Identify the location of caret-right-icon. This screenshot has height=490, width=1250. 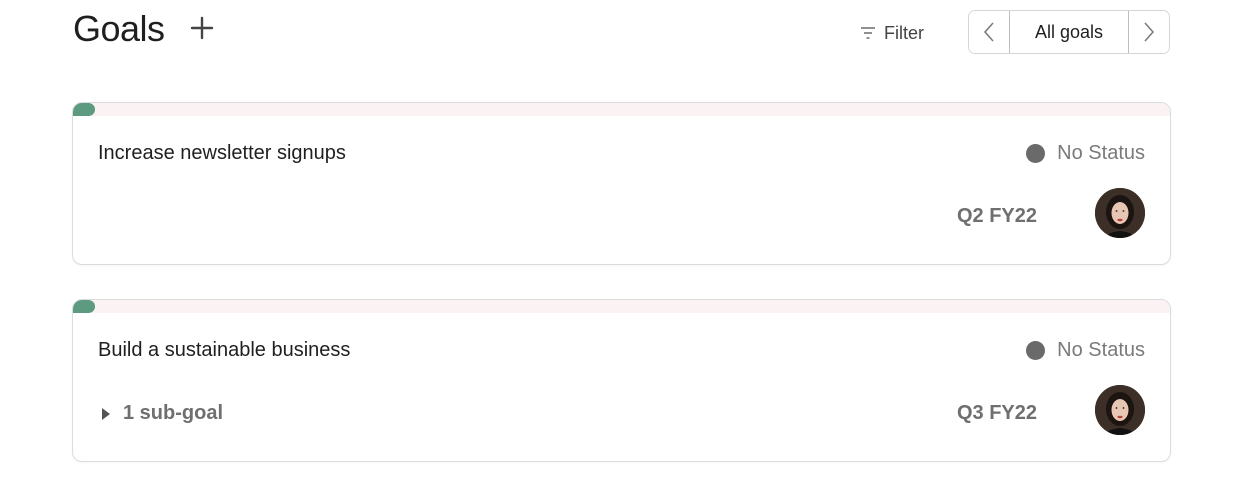
(106, 413).